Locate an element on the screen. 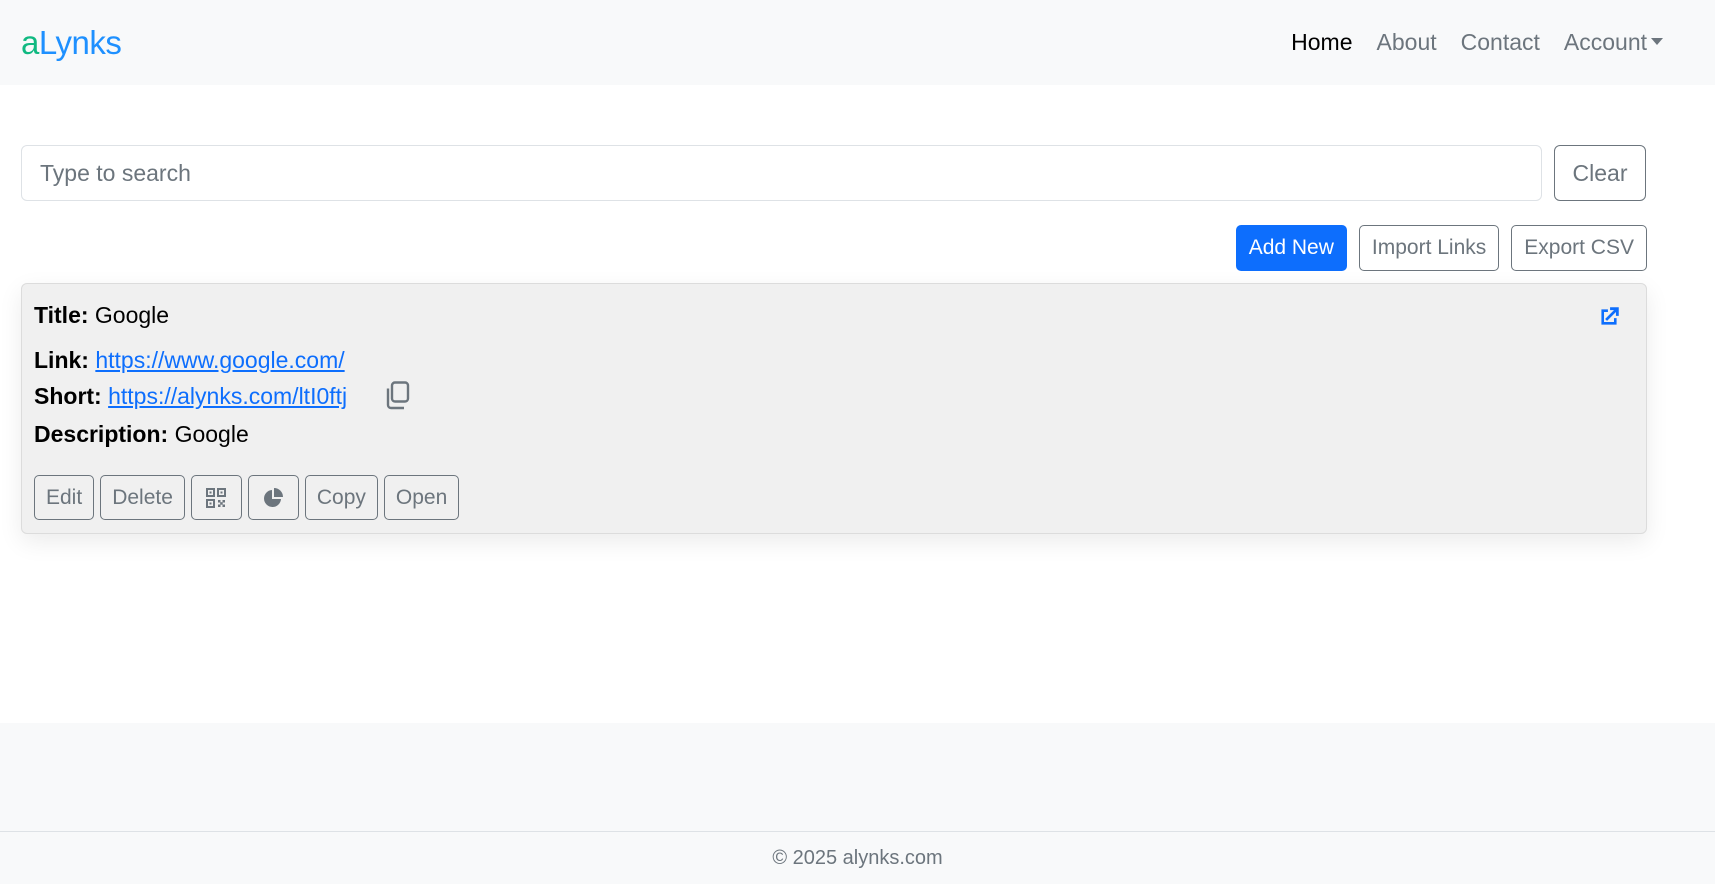  qr-code-icon is located at coordinates (216, 497).